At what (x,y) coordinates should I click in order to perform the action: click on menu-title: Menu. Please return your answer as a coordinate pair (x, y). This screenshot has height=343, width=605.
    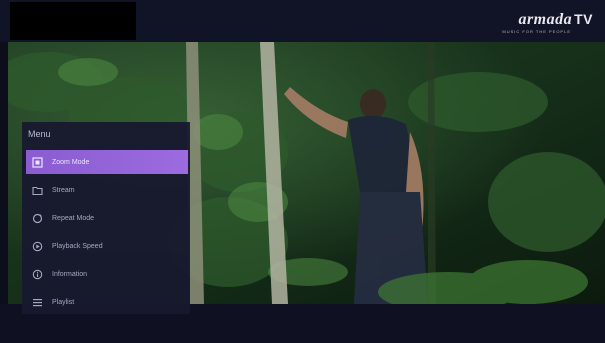
    Looking at the image, I should click on (39, 134).